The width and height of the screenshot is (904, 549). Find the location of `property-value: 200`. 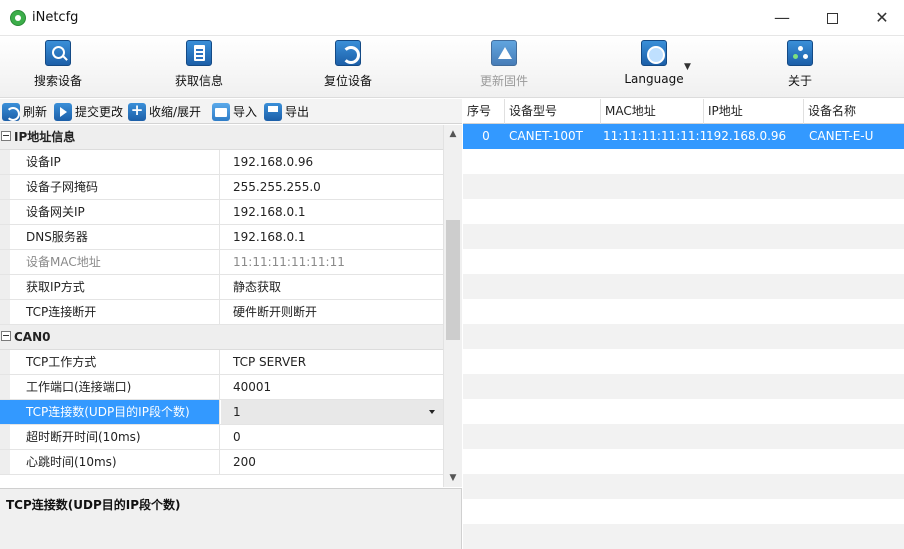

property-value: 200 is located at coordinates (332, 462).